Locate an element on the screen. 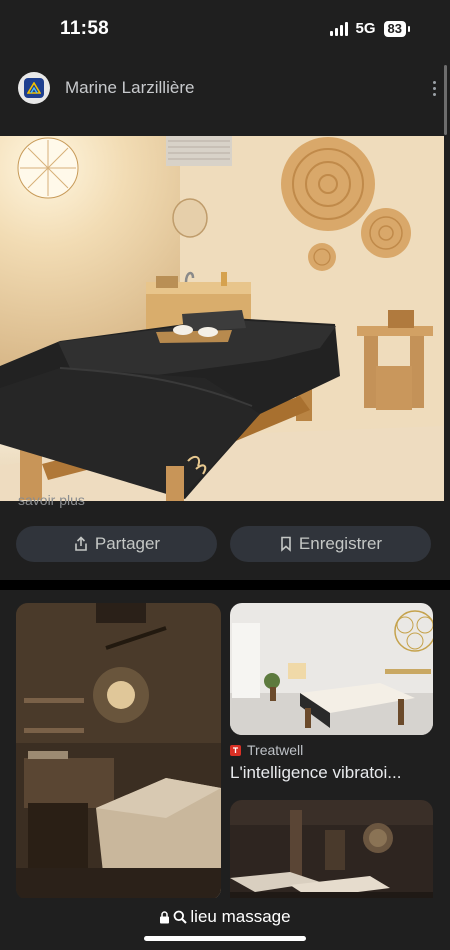  share-label: Partager is located at coordinates (127, 543).